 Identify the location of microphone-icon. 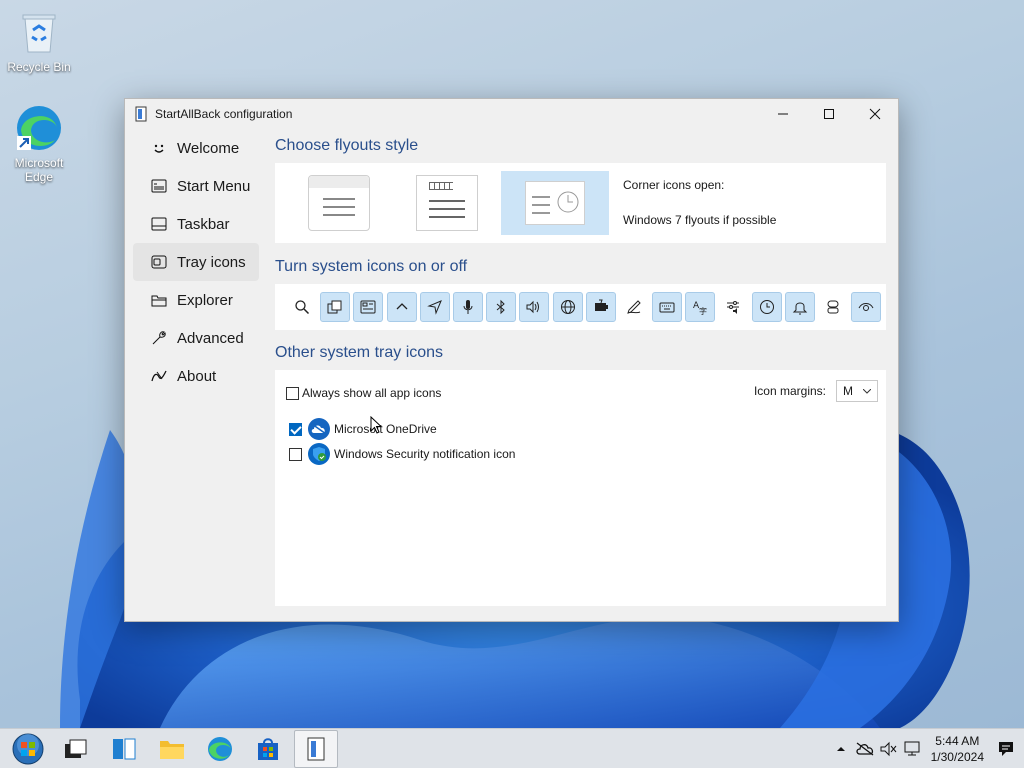
(468, 307).